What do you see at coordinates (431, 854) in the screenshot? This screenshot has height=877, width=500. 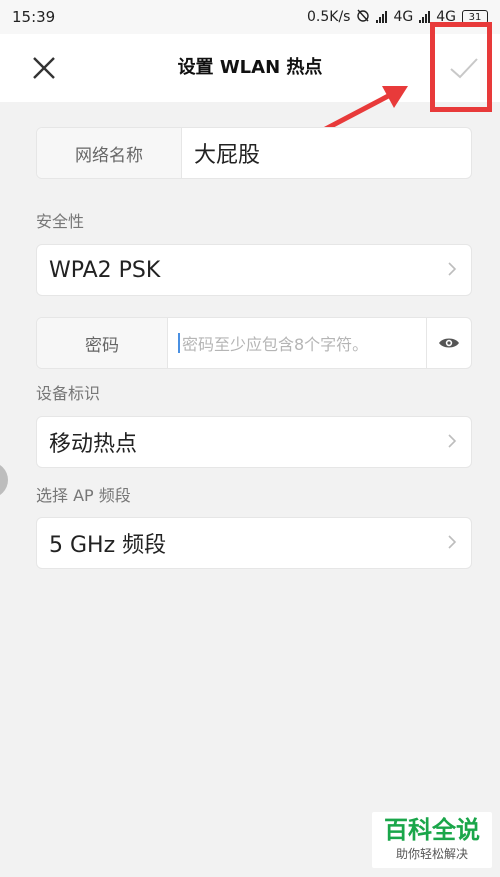 I see `watermark-sub-text: 助你轻松解决` at bounding box center [431, 854].